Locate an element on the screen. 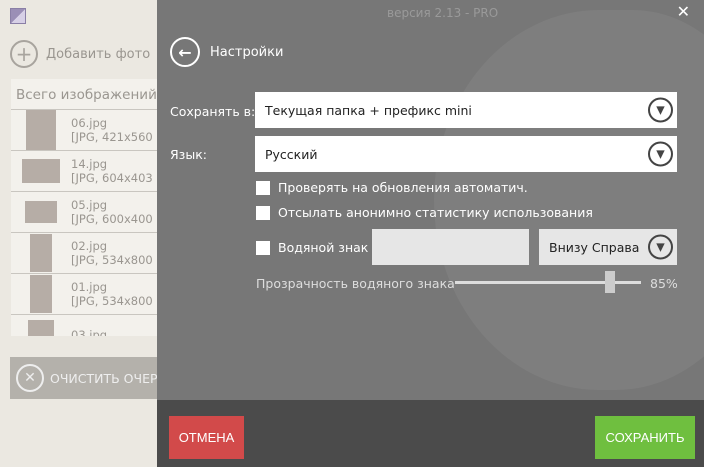 This screenshot has height=467, width=704. plus-icon: + is located at coordinates (24, 54).